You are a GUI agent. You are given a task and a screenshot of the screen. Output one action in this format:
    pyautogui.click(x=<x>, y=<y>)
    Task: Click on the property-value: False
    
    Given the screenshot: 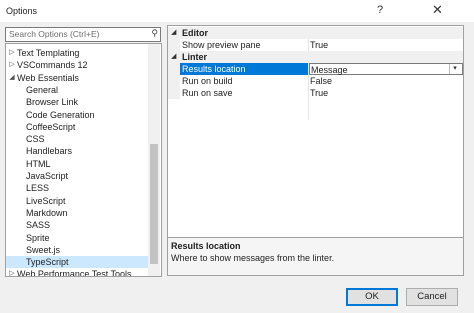 What is the action you would take?
    pyautogui.click(x=386, y=81)
    